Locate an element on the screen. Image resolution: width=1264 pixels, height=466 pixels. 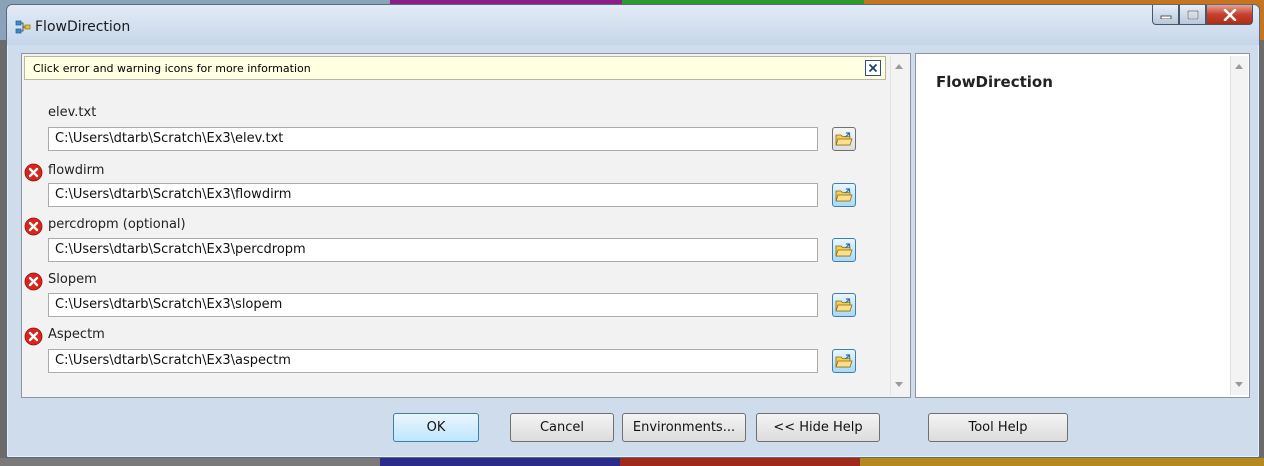
ok-button: OK is located at coordinates (436, 427).